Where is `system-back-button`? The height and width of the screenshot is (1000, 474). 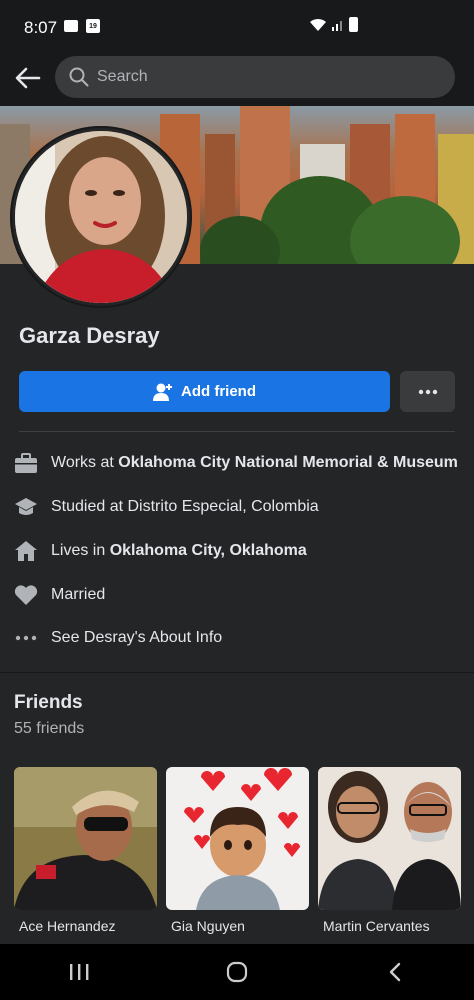
system-back-button is located at coordinates (395, 972).